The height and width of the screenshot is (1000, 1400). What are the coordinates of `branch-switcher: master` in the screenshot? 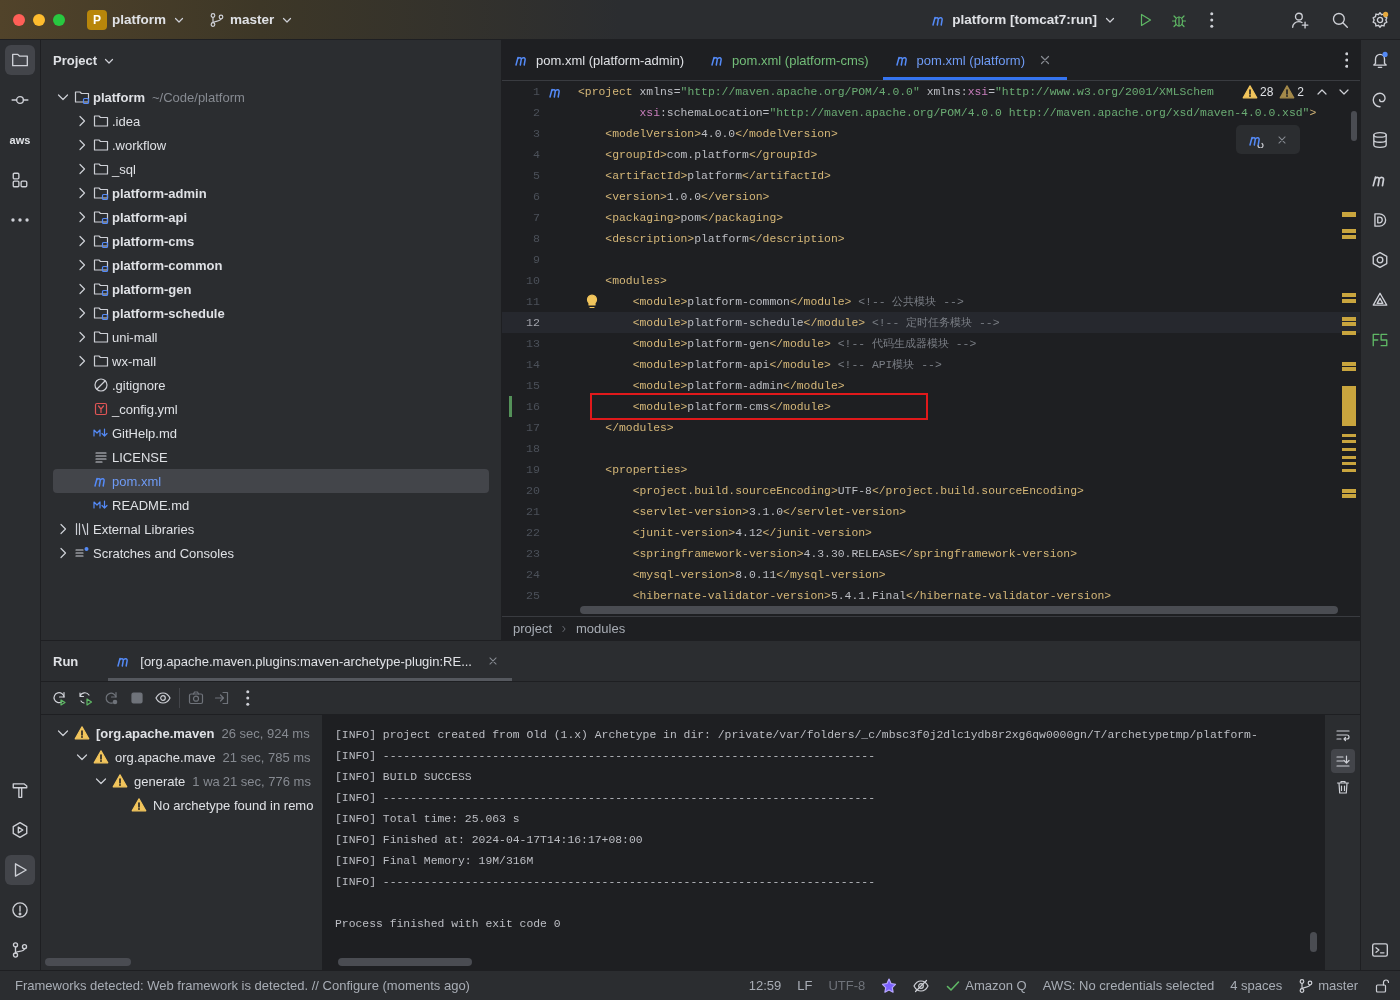 It's located at (252, 19).